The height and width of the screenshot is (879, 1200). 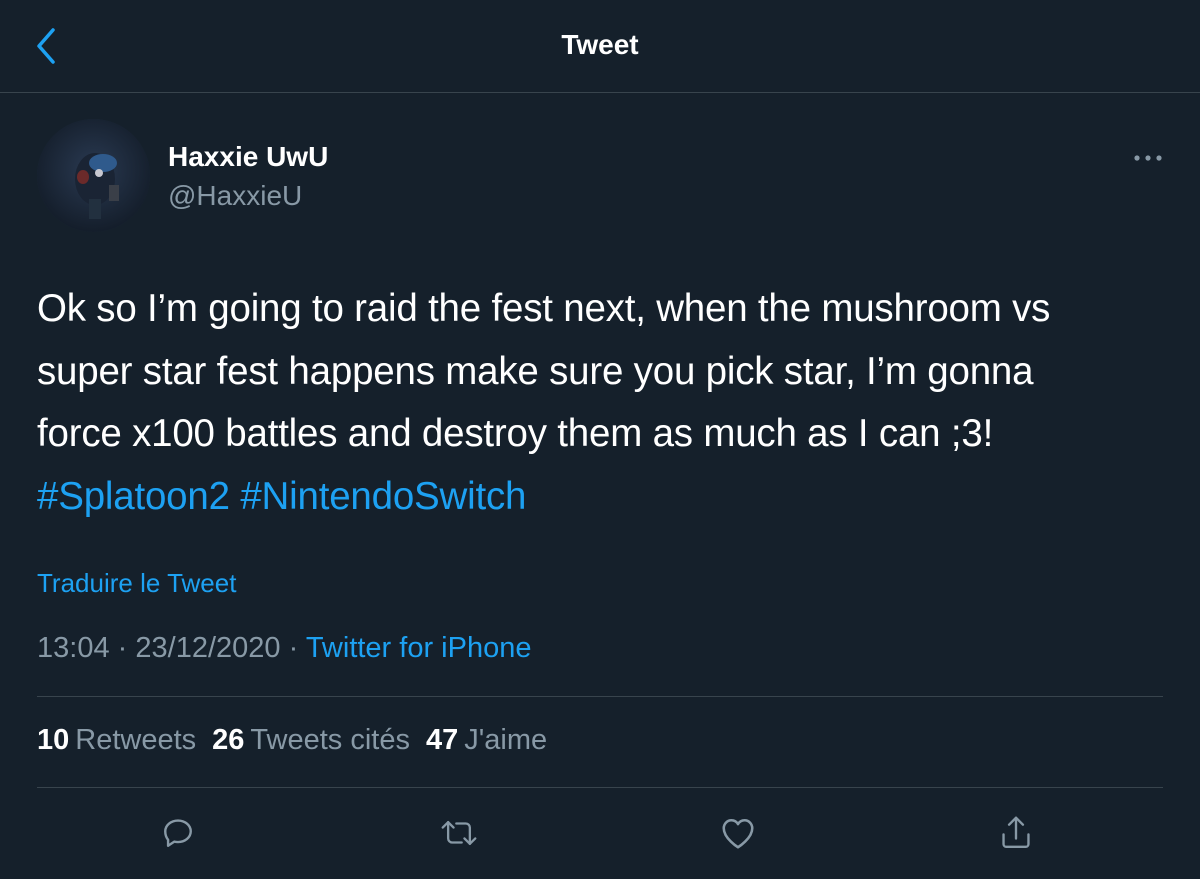 I want to click on engagement-stats: 10 Retweets 26 Tweets cités 47 J'aime, so click(x=300, y=740).